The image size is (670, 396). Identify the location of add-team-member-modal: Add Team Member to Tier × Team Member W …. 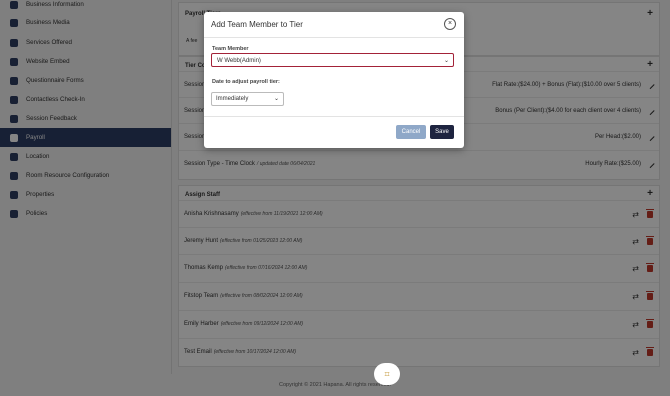
(334, 80).